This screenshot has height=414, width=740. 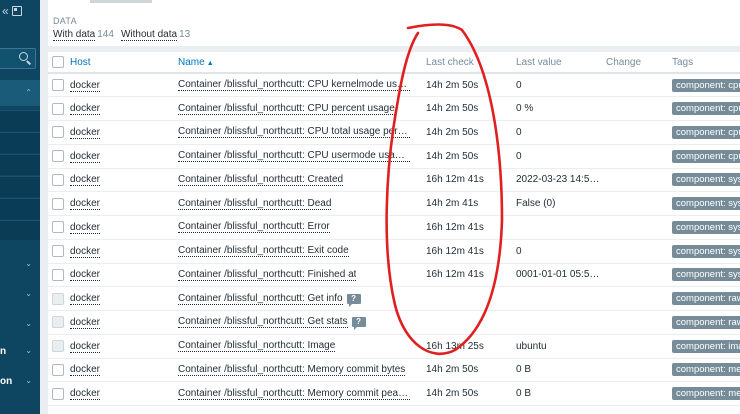 What do you see at coordinates (74, 35) in the screenshot?
I see `with-data-link: With data` at bounding box center [74, 35].